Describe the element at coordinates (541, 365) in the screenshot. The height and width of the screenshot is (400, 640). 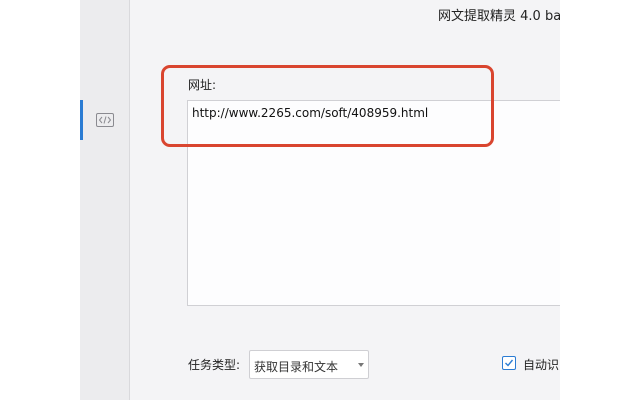
I see `auto-detect-label: 自动识` at that location.